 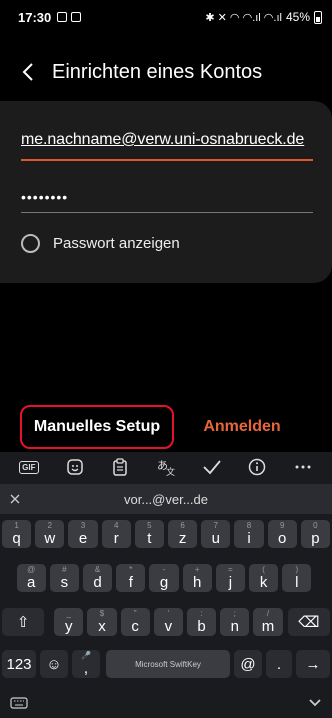 I want to click on key-label: q, so click(x=16, y=538).